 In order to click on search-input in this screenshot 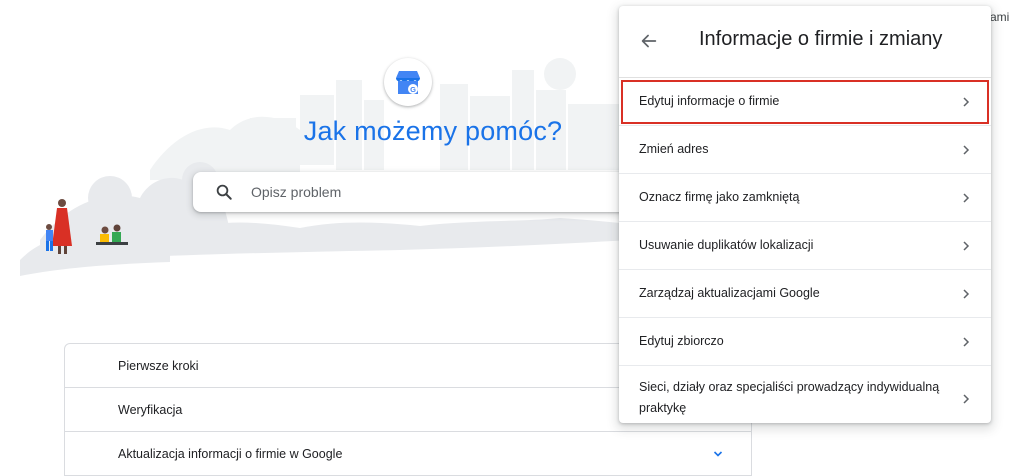, I will do `click(441, 192)`.